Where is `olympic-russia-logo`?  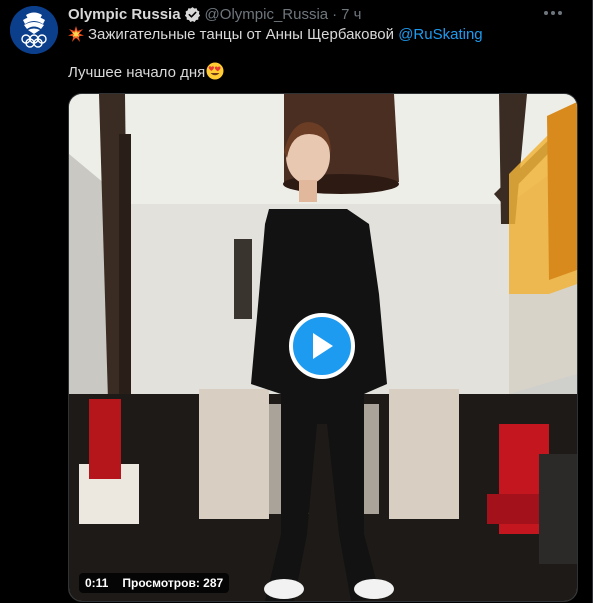 olympic-russia-logo is located at coordinates (34, 30).